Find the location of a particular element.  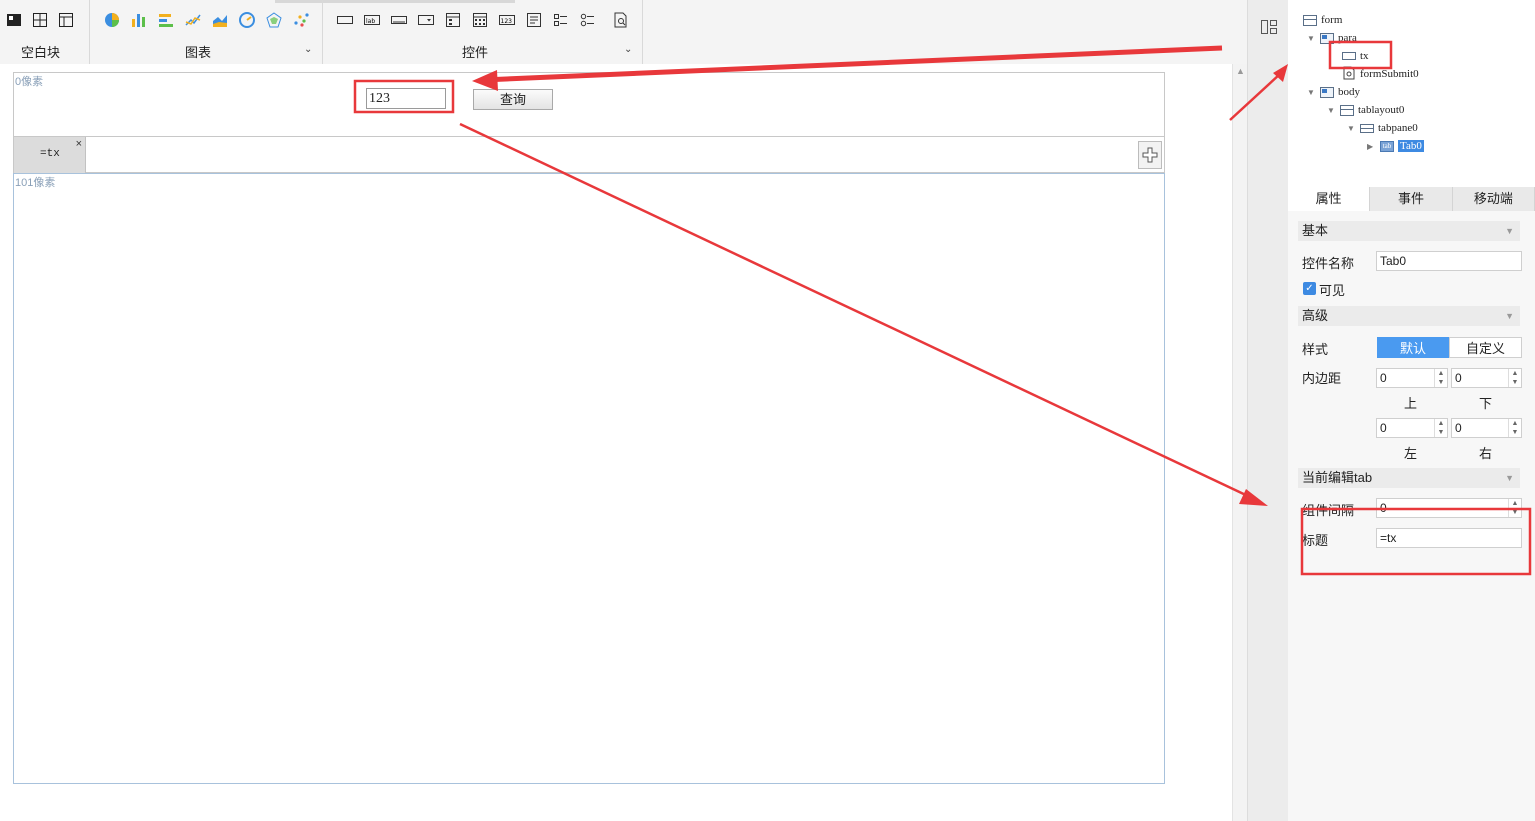

widget-group: lab 123 控件 ⌄ is located at coordinates (483, 32).